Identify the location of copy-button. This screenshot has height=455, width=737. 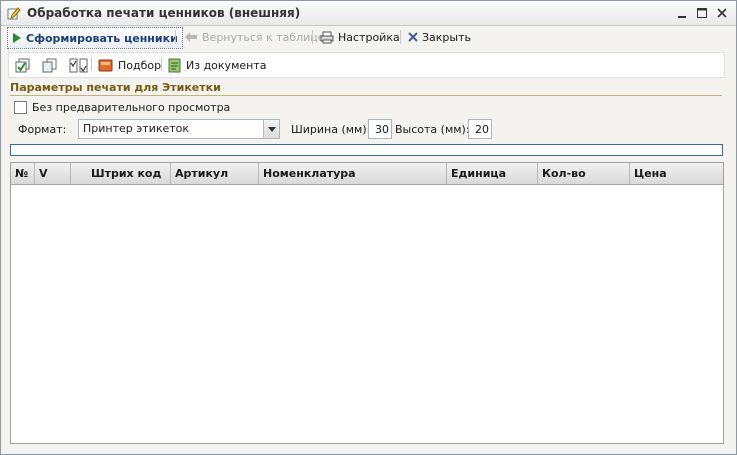
(50, 65).